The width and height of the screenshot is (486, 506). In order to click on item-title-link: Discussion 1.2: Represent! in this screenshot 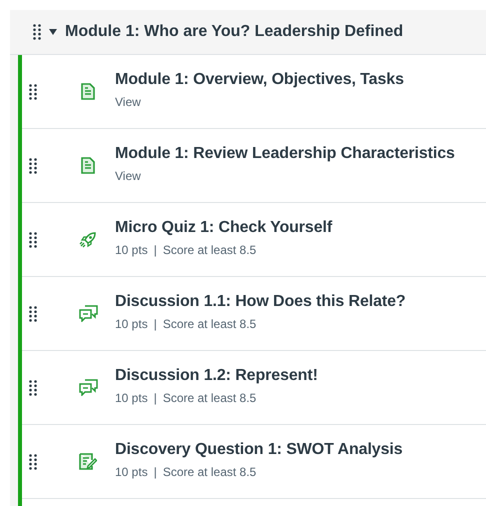, I will do `click(216, 375)`.